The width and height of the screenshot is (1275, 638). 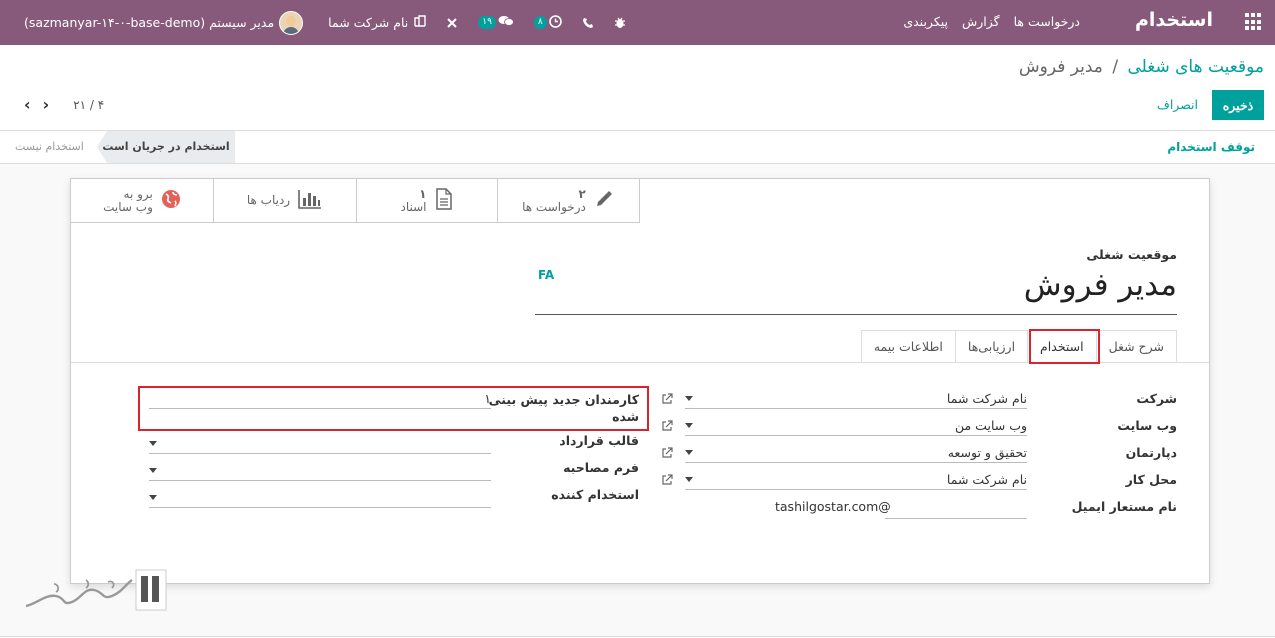 What do you see at coordinates (637, 636) in the screenshot?
I see `bottom-divider` at bounding box center [637, 636].